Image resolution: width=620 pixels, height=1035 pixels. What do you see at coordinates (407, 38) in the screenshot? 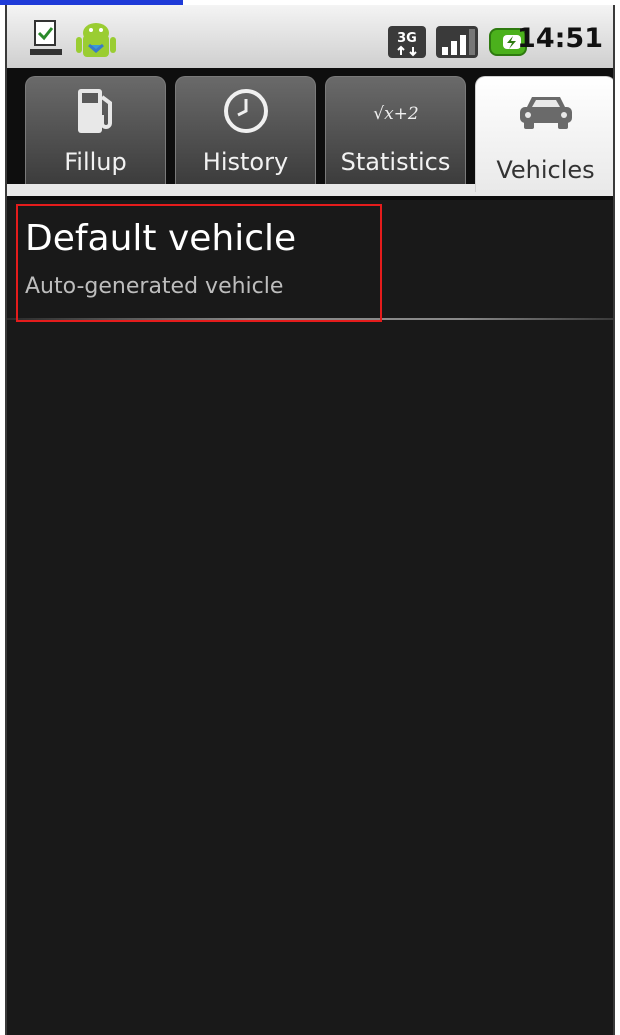
I see `network-type-text: 3G` at bounding box center [407, 38].